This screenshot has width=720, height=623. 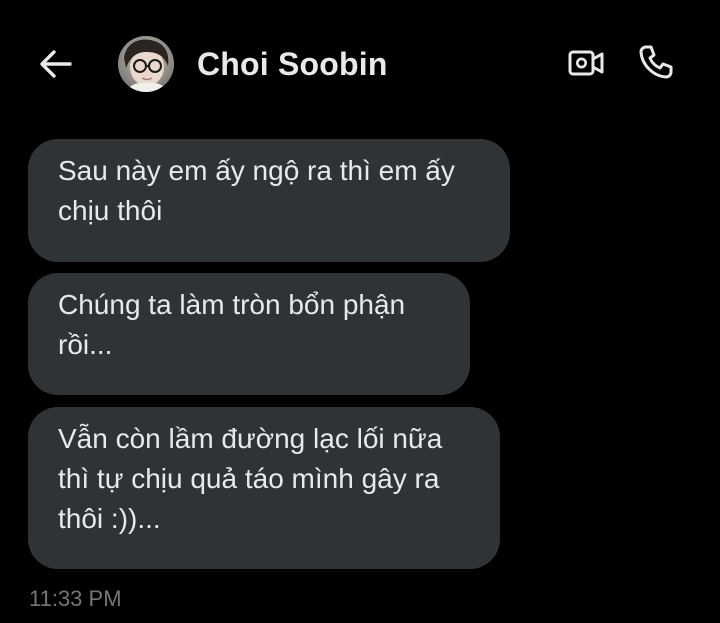 I want to click on message-text: Chúng ta làm tròn bổn phận, so click(x=232, y=304).